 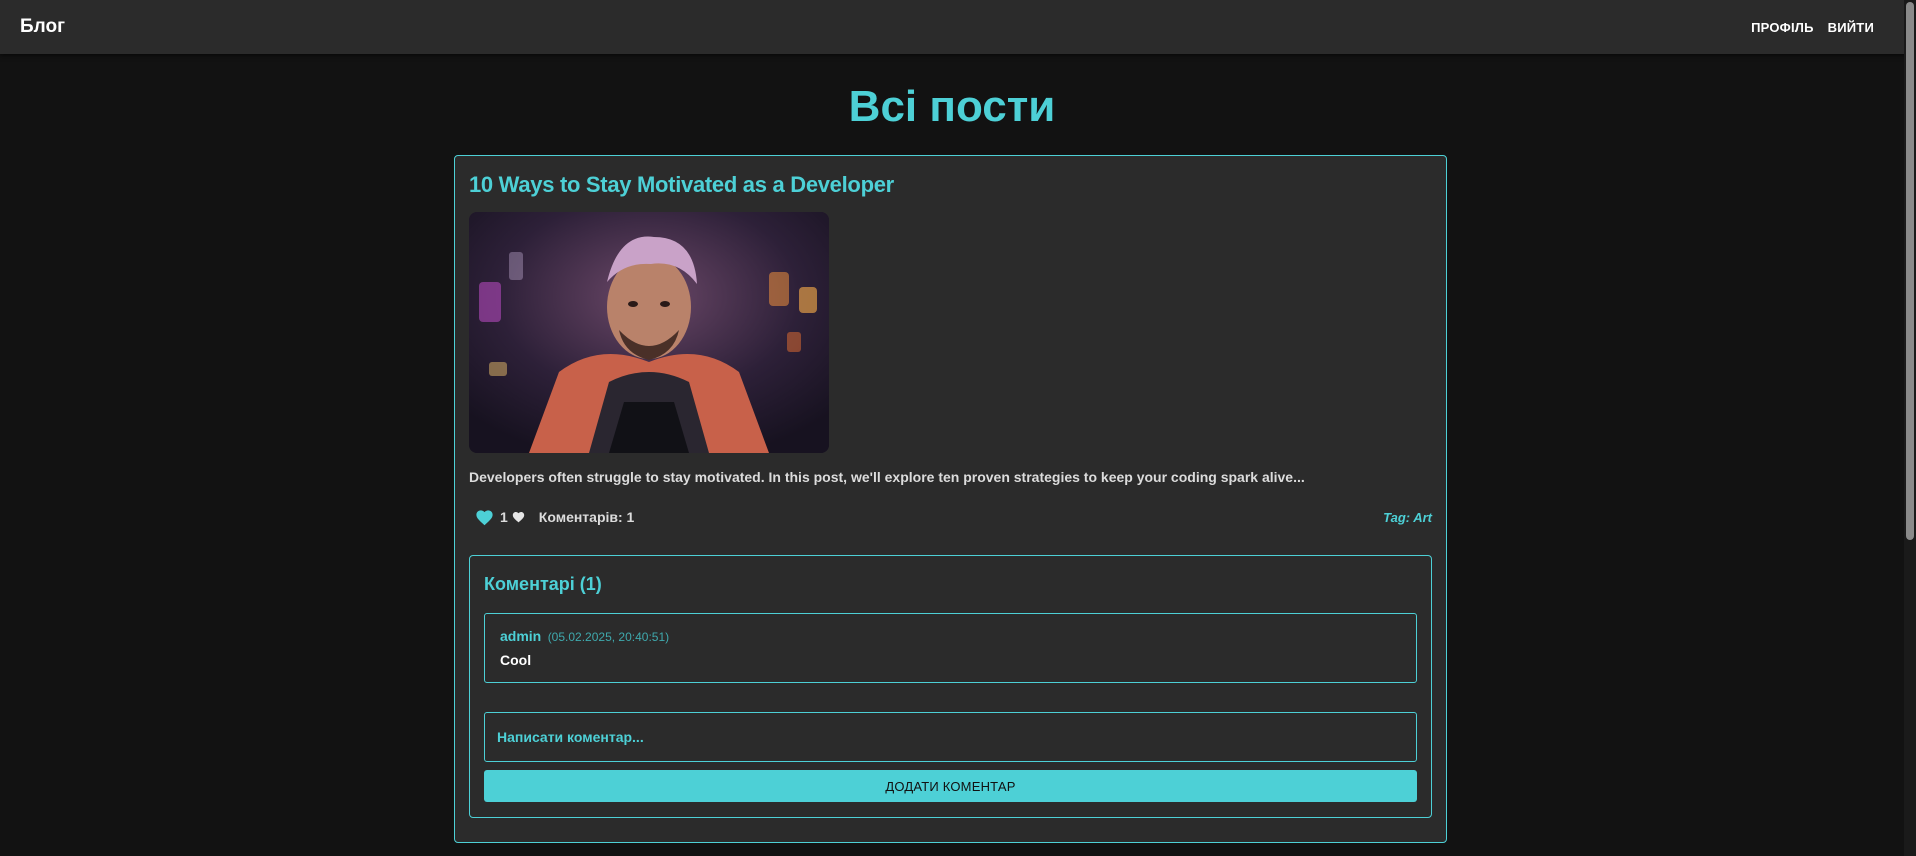 What do you see at coordinates (950, 185) in the screenshot?
I see `post-title: 10 Ways to Stay Motivated as a Developer` at bounding box center [950, 185].